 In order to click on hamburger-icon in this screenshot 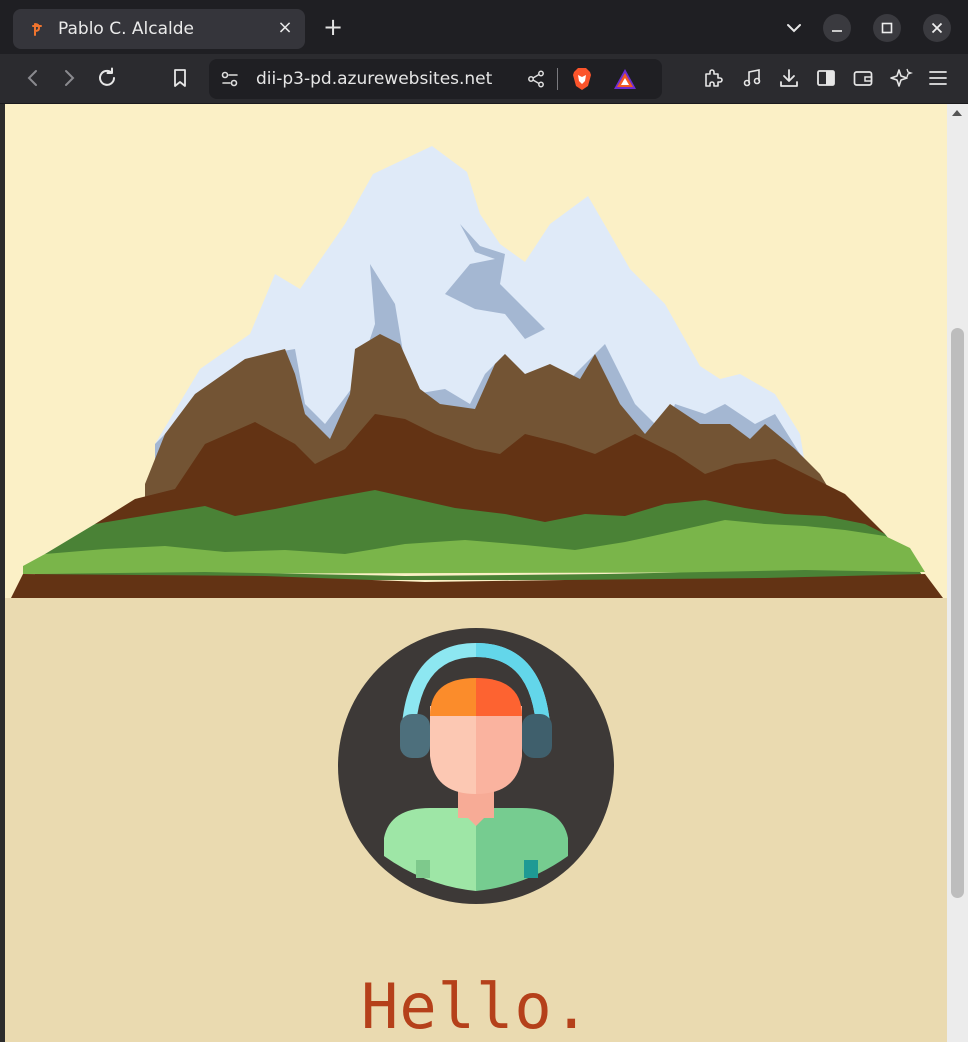, I will do `click(938, 78)`.